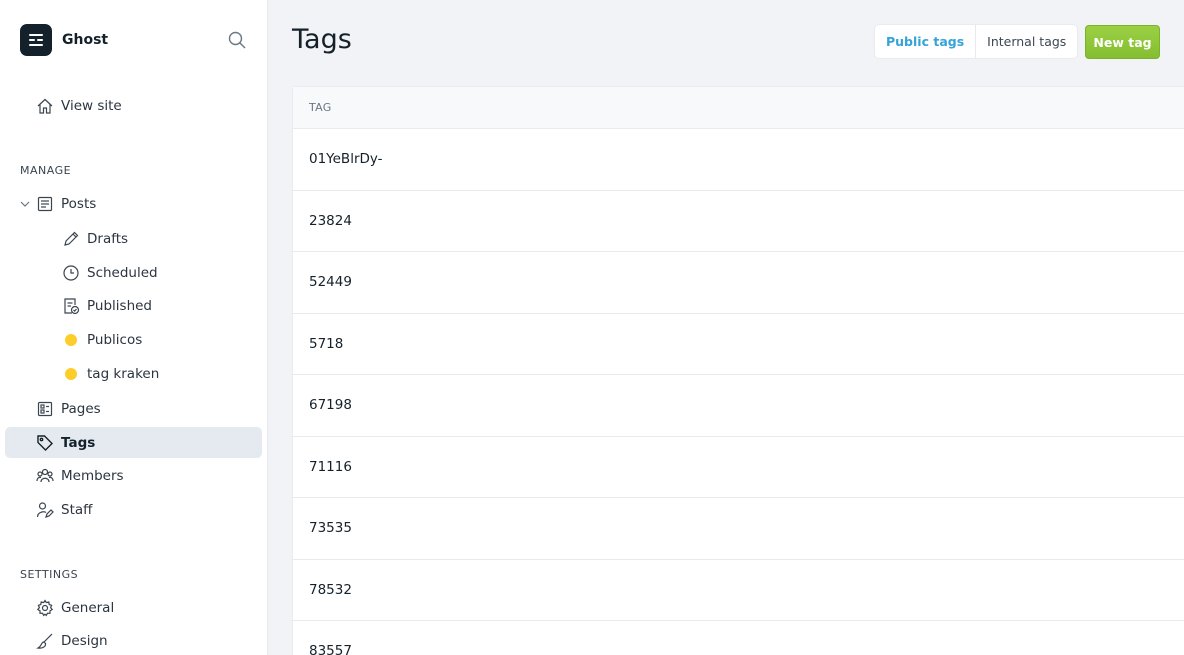  I want to click on sidebar-item-label: Pages, so click(81, 408).